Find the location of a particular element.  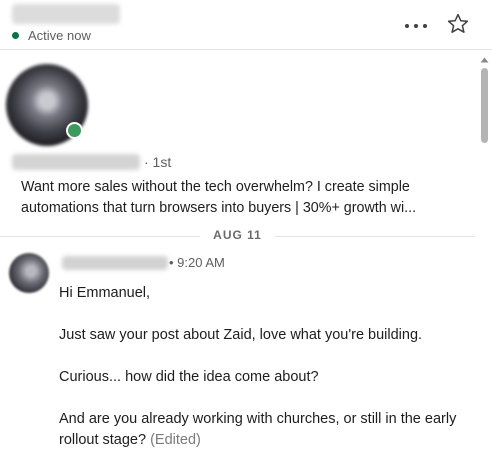

scroll-up-arrow-icon is located at coordinates (484, 60).